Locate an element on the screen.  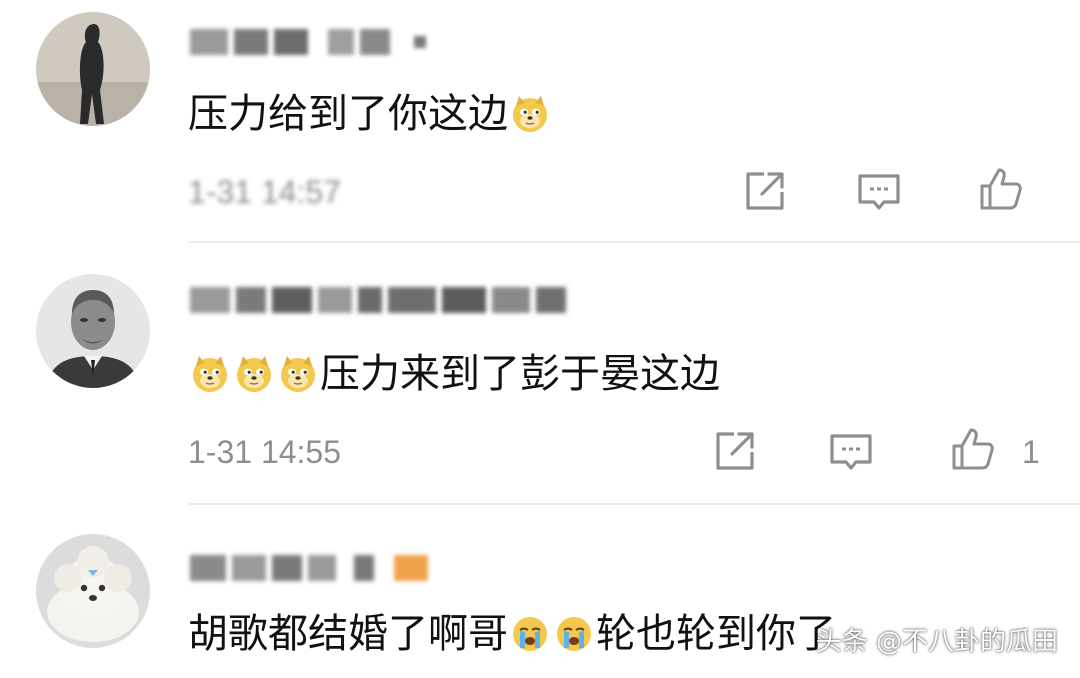
comment-text: 压力给到了你这边 is located at coordinates (370, 114).